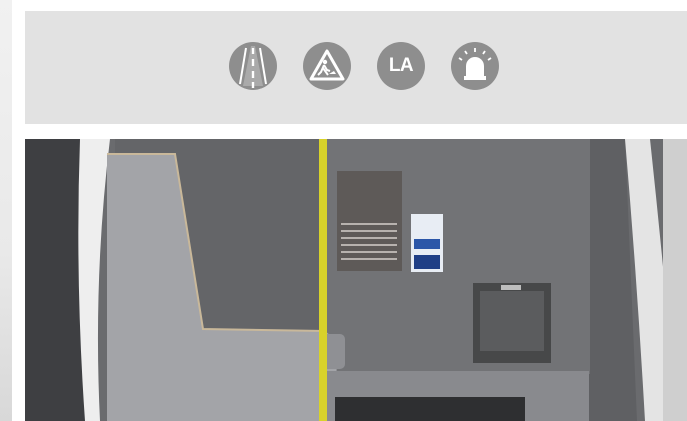 The width and height of the screenshot is (687, 421). What do you see at coordinates (475, 66) in the screenshot?
I see `beacon-light-icon` at bounding box center [475, 66].